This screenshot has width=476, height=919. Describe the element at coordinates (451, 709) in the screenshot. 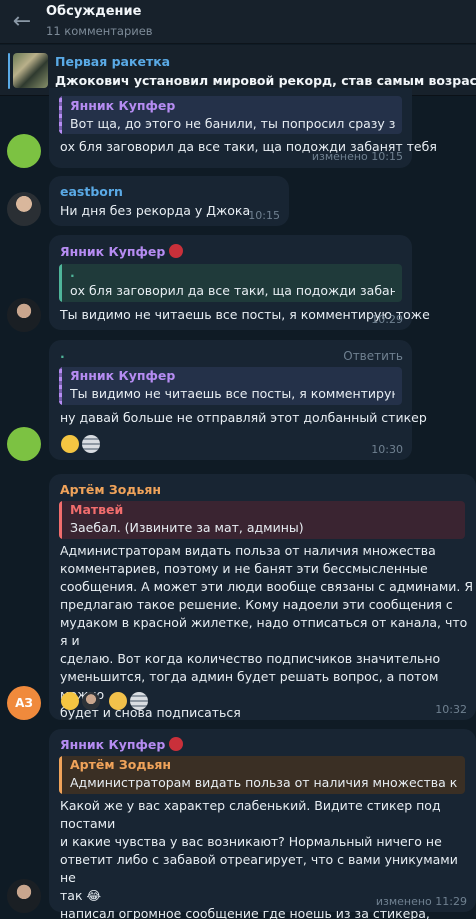

I see `message-time: 10:32` at that location.